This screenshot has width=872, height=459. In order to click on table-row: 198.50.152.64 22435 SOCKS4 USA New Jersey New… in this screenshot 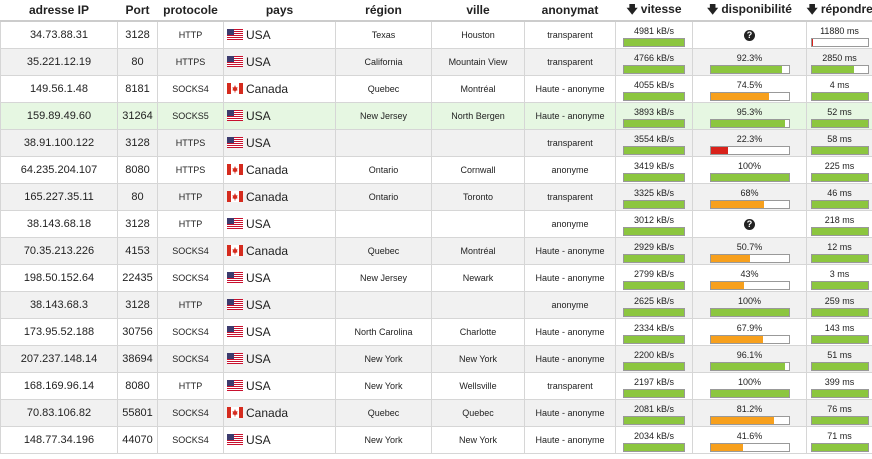, I will do `click(436, 278)`.